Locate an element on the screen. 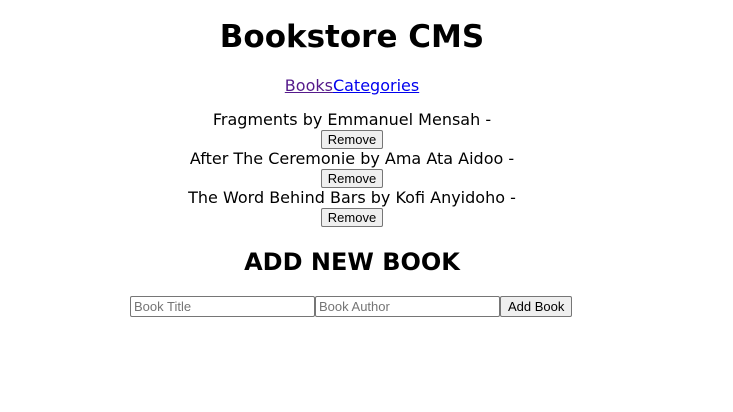  book-title-input is located at coordinates (222, 306).